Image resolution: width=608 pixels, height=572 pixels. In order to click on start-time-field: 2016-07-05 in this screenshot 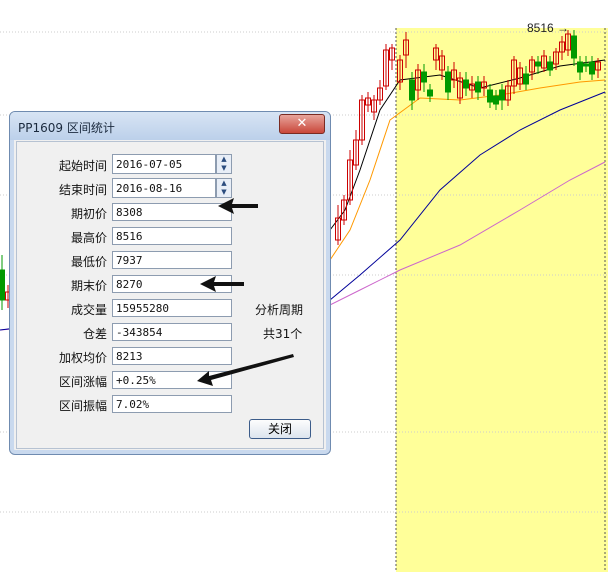, I will do `click(164, 164)`.